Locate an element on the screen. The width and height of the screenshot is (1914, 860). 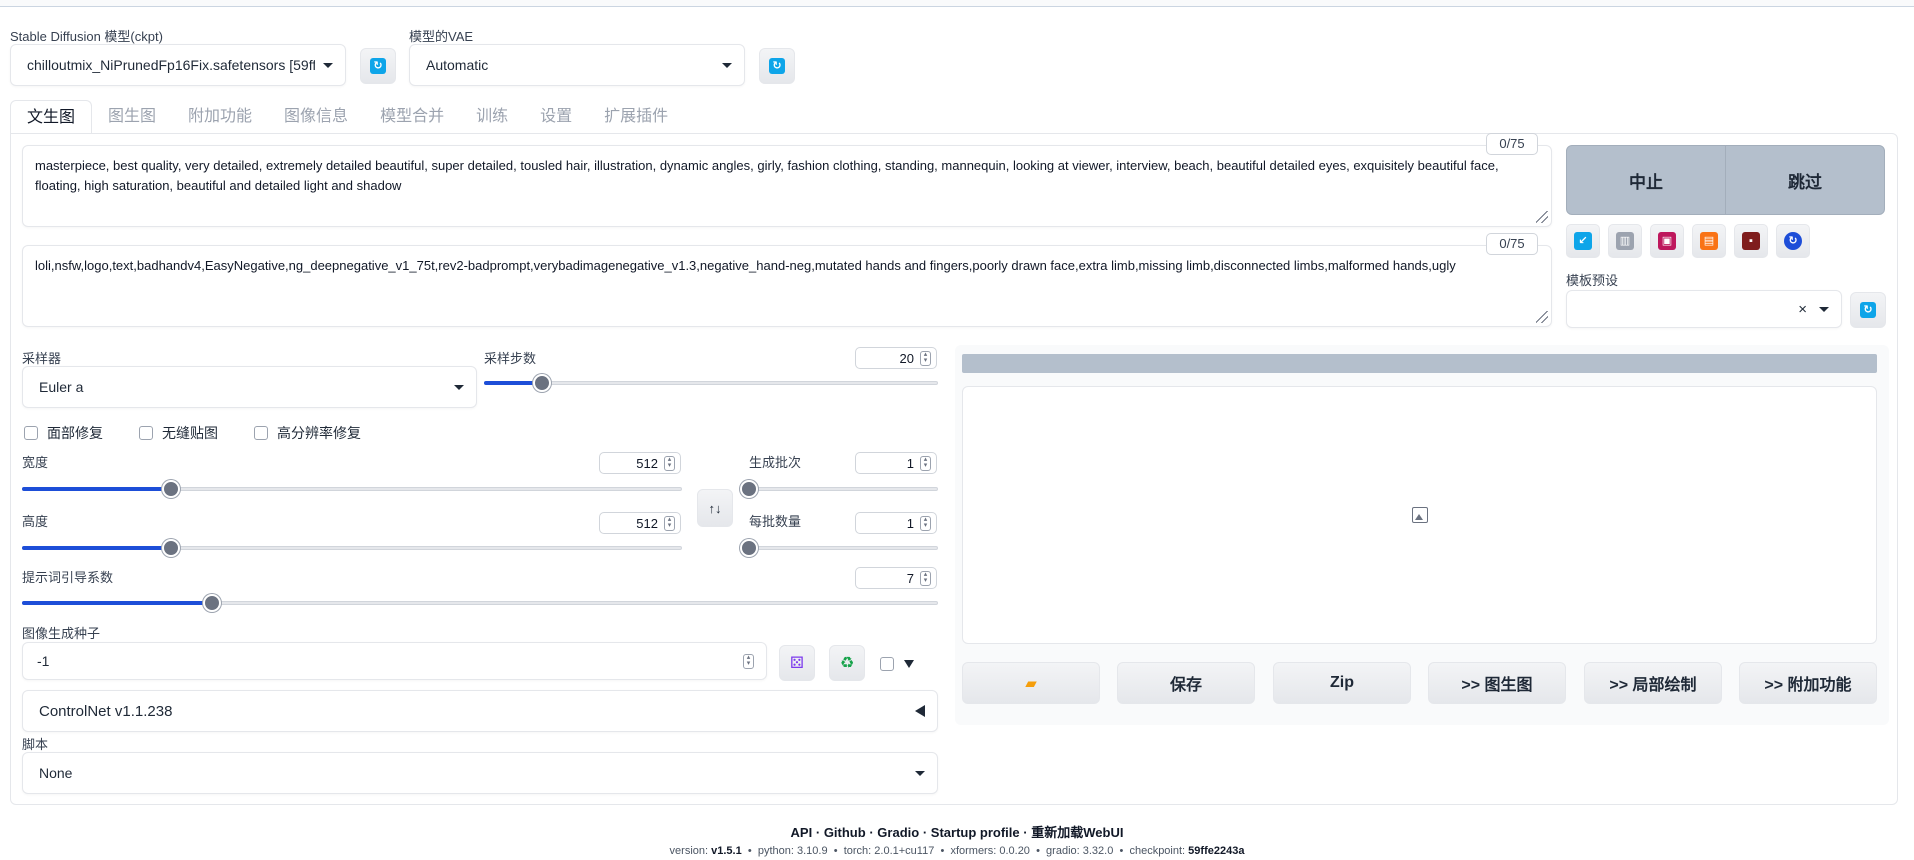
height-slider is located at coordinates (352, 548).